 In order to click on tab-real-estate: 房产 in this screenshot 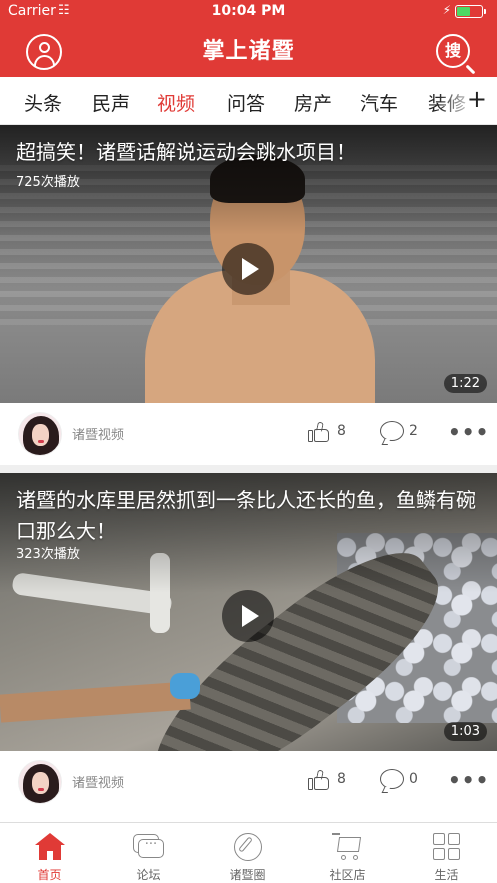, I will do `click(313, 102)`.